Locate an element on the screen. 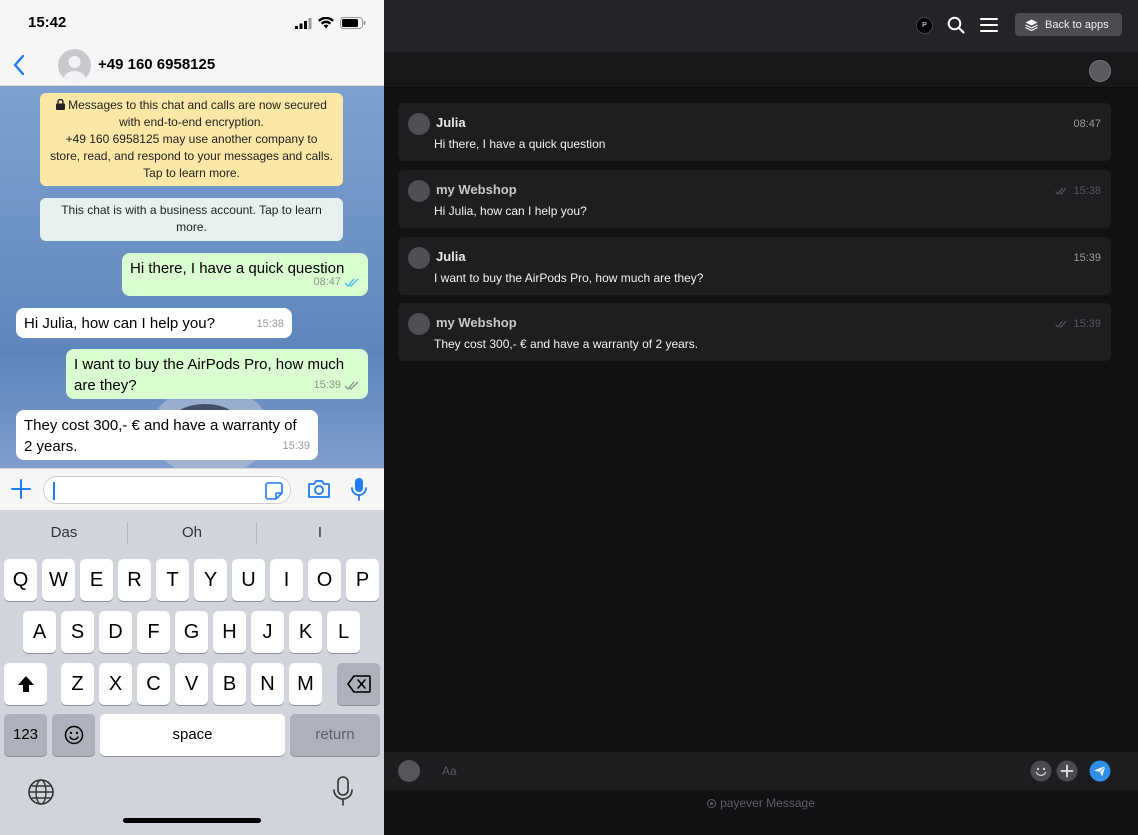 The width and height of the screenshot is (1138, 835). key-m: M is located at coordinates (305, 684).